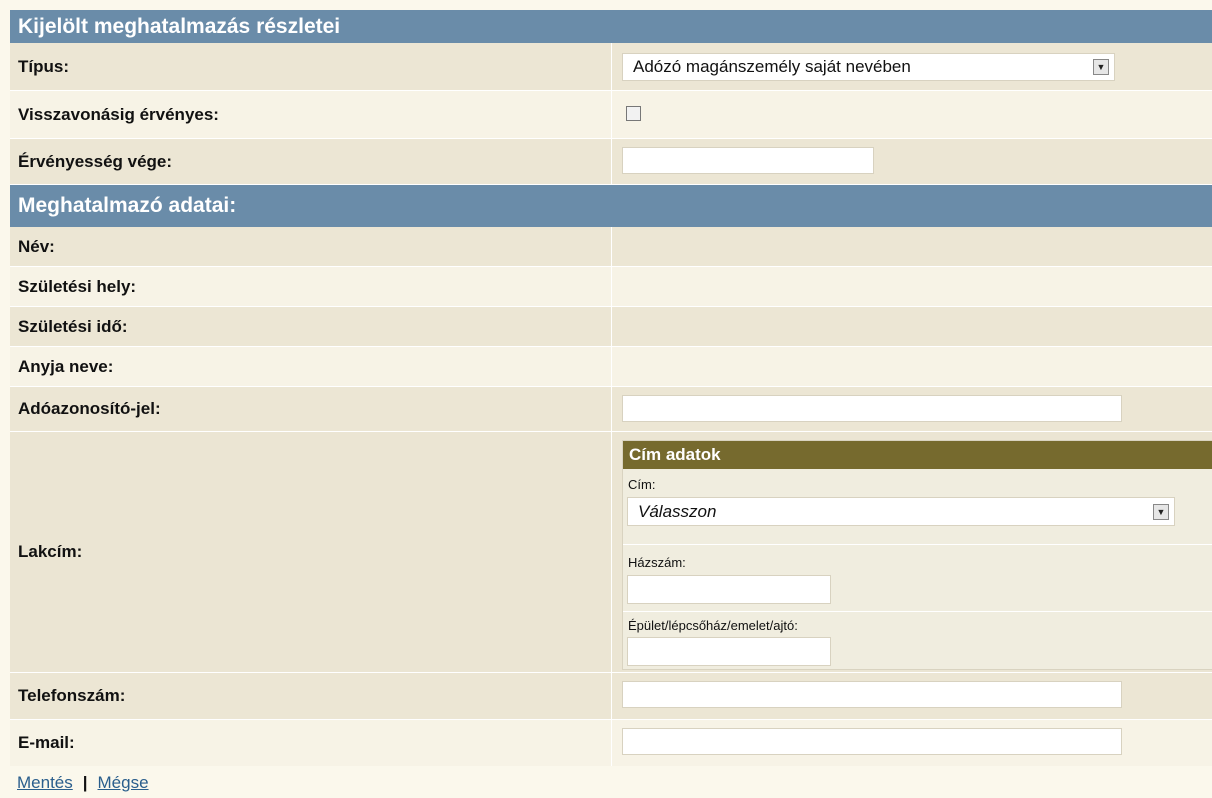 This screenshot has width=1212, height=798. What do you see at coordinates (872, 741) in the screenshot?
I see `email-input` at bounding box center [872, 741].